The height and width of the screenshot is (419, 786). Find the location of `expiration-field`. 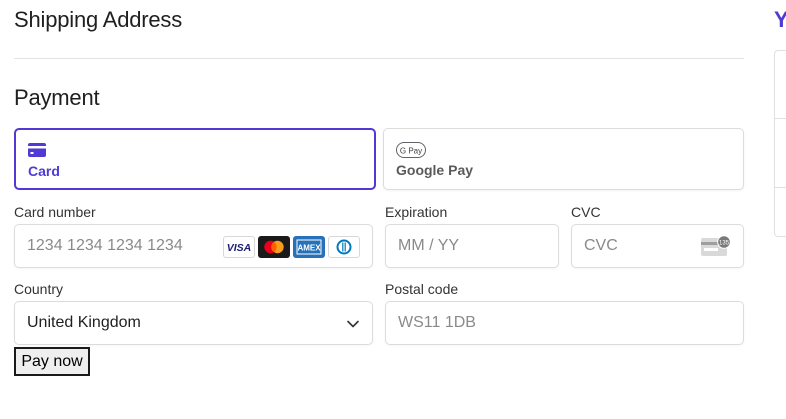

expiration-field is located at coordinates (472, 246).